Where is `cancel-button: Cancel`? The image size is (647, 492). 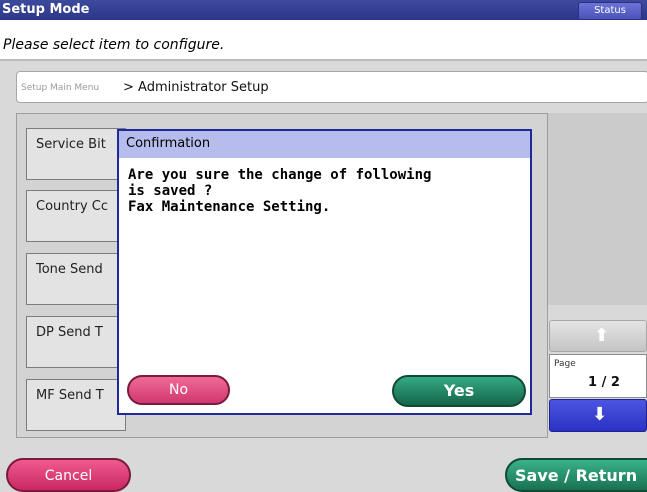
cancel-button: Cancel is located at coordinates (68, 475).